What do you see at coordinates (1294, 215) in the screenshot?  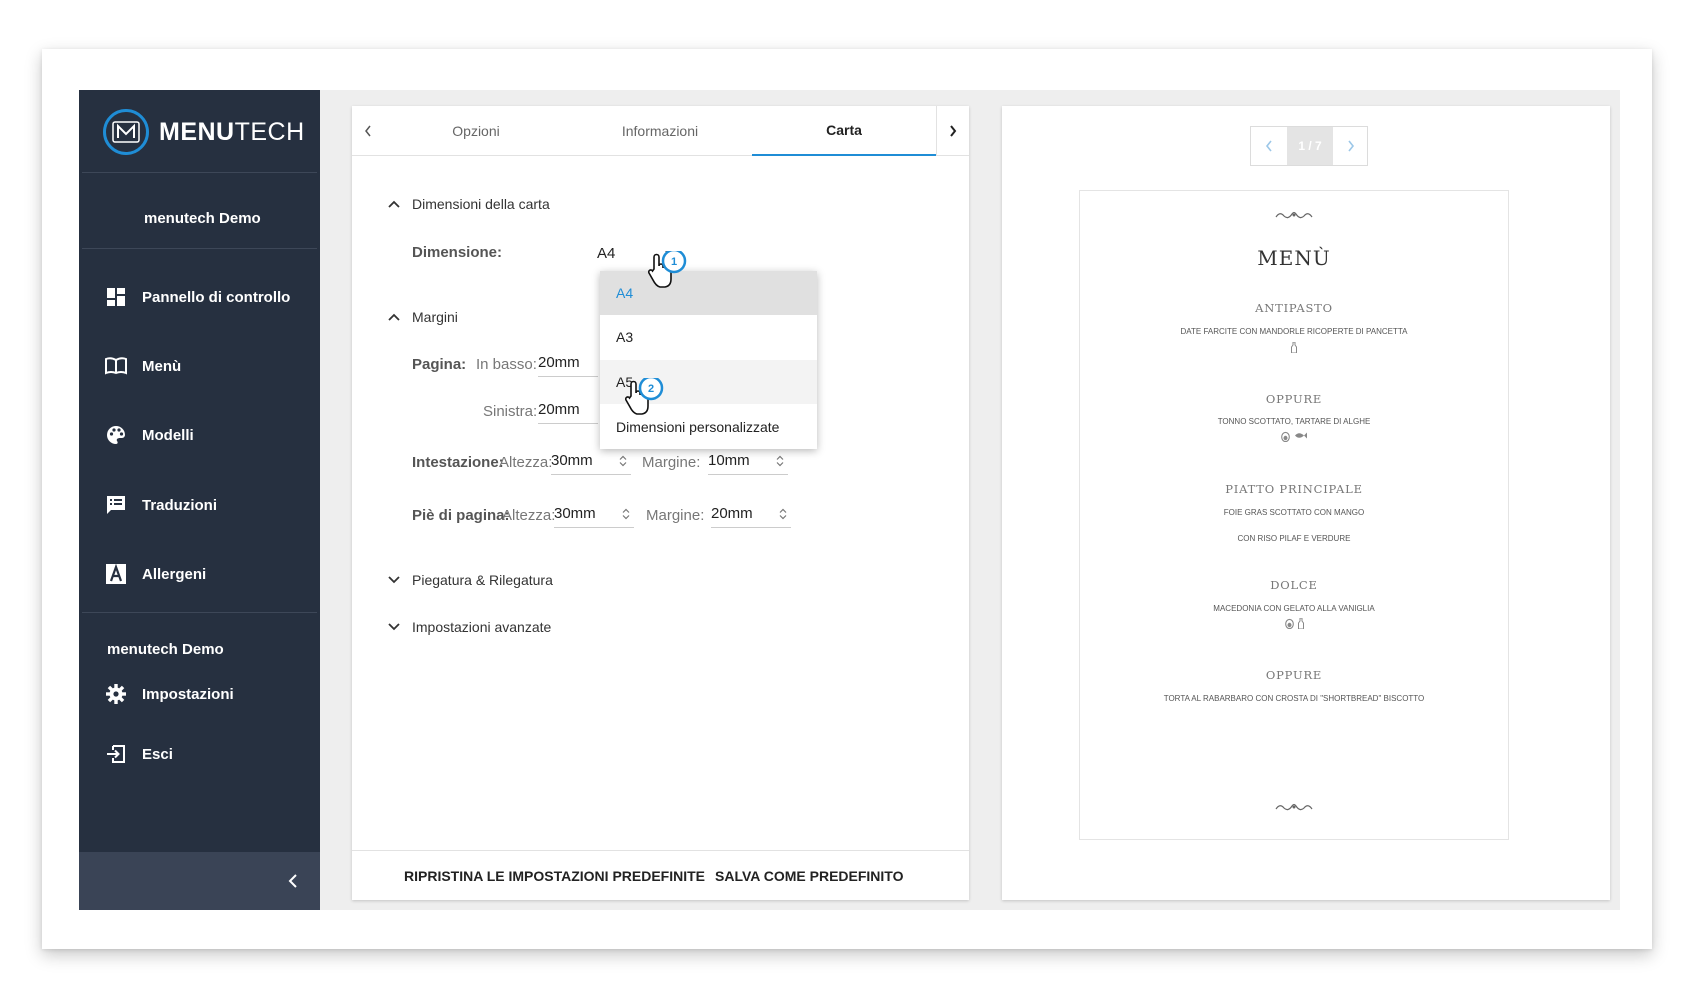 I see `ornament-top-icon` at bounding box center [1294, 215].